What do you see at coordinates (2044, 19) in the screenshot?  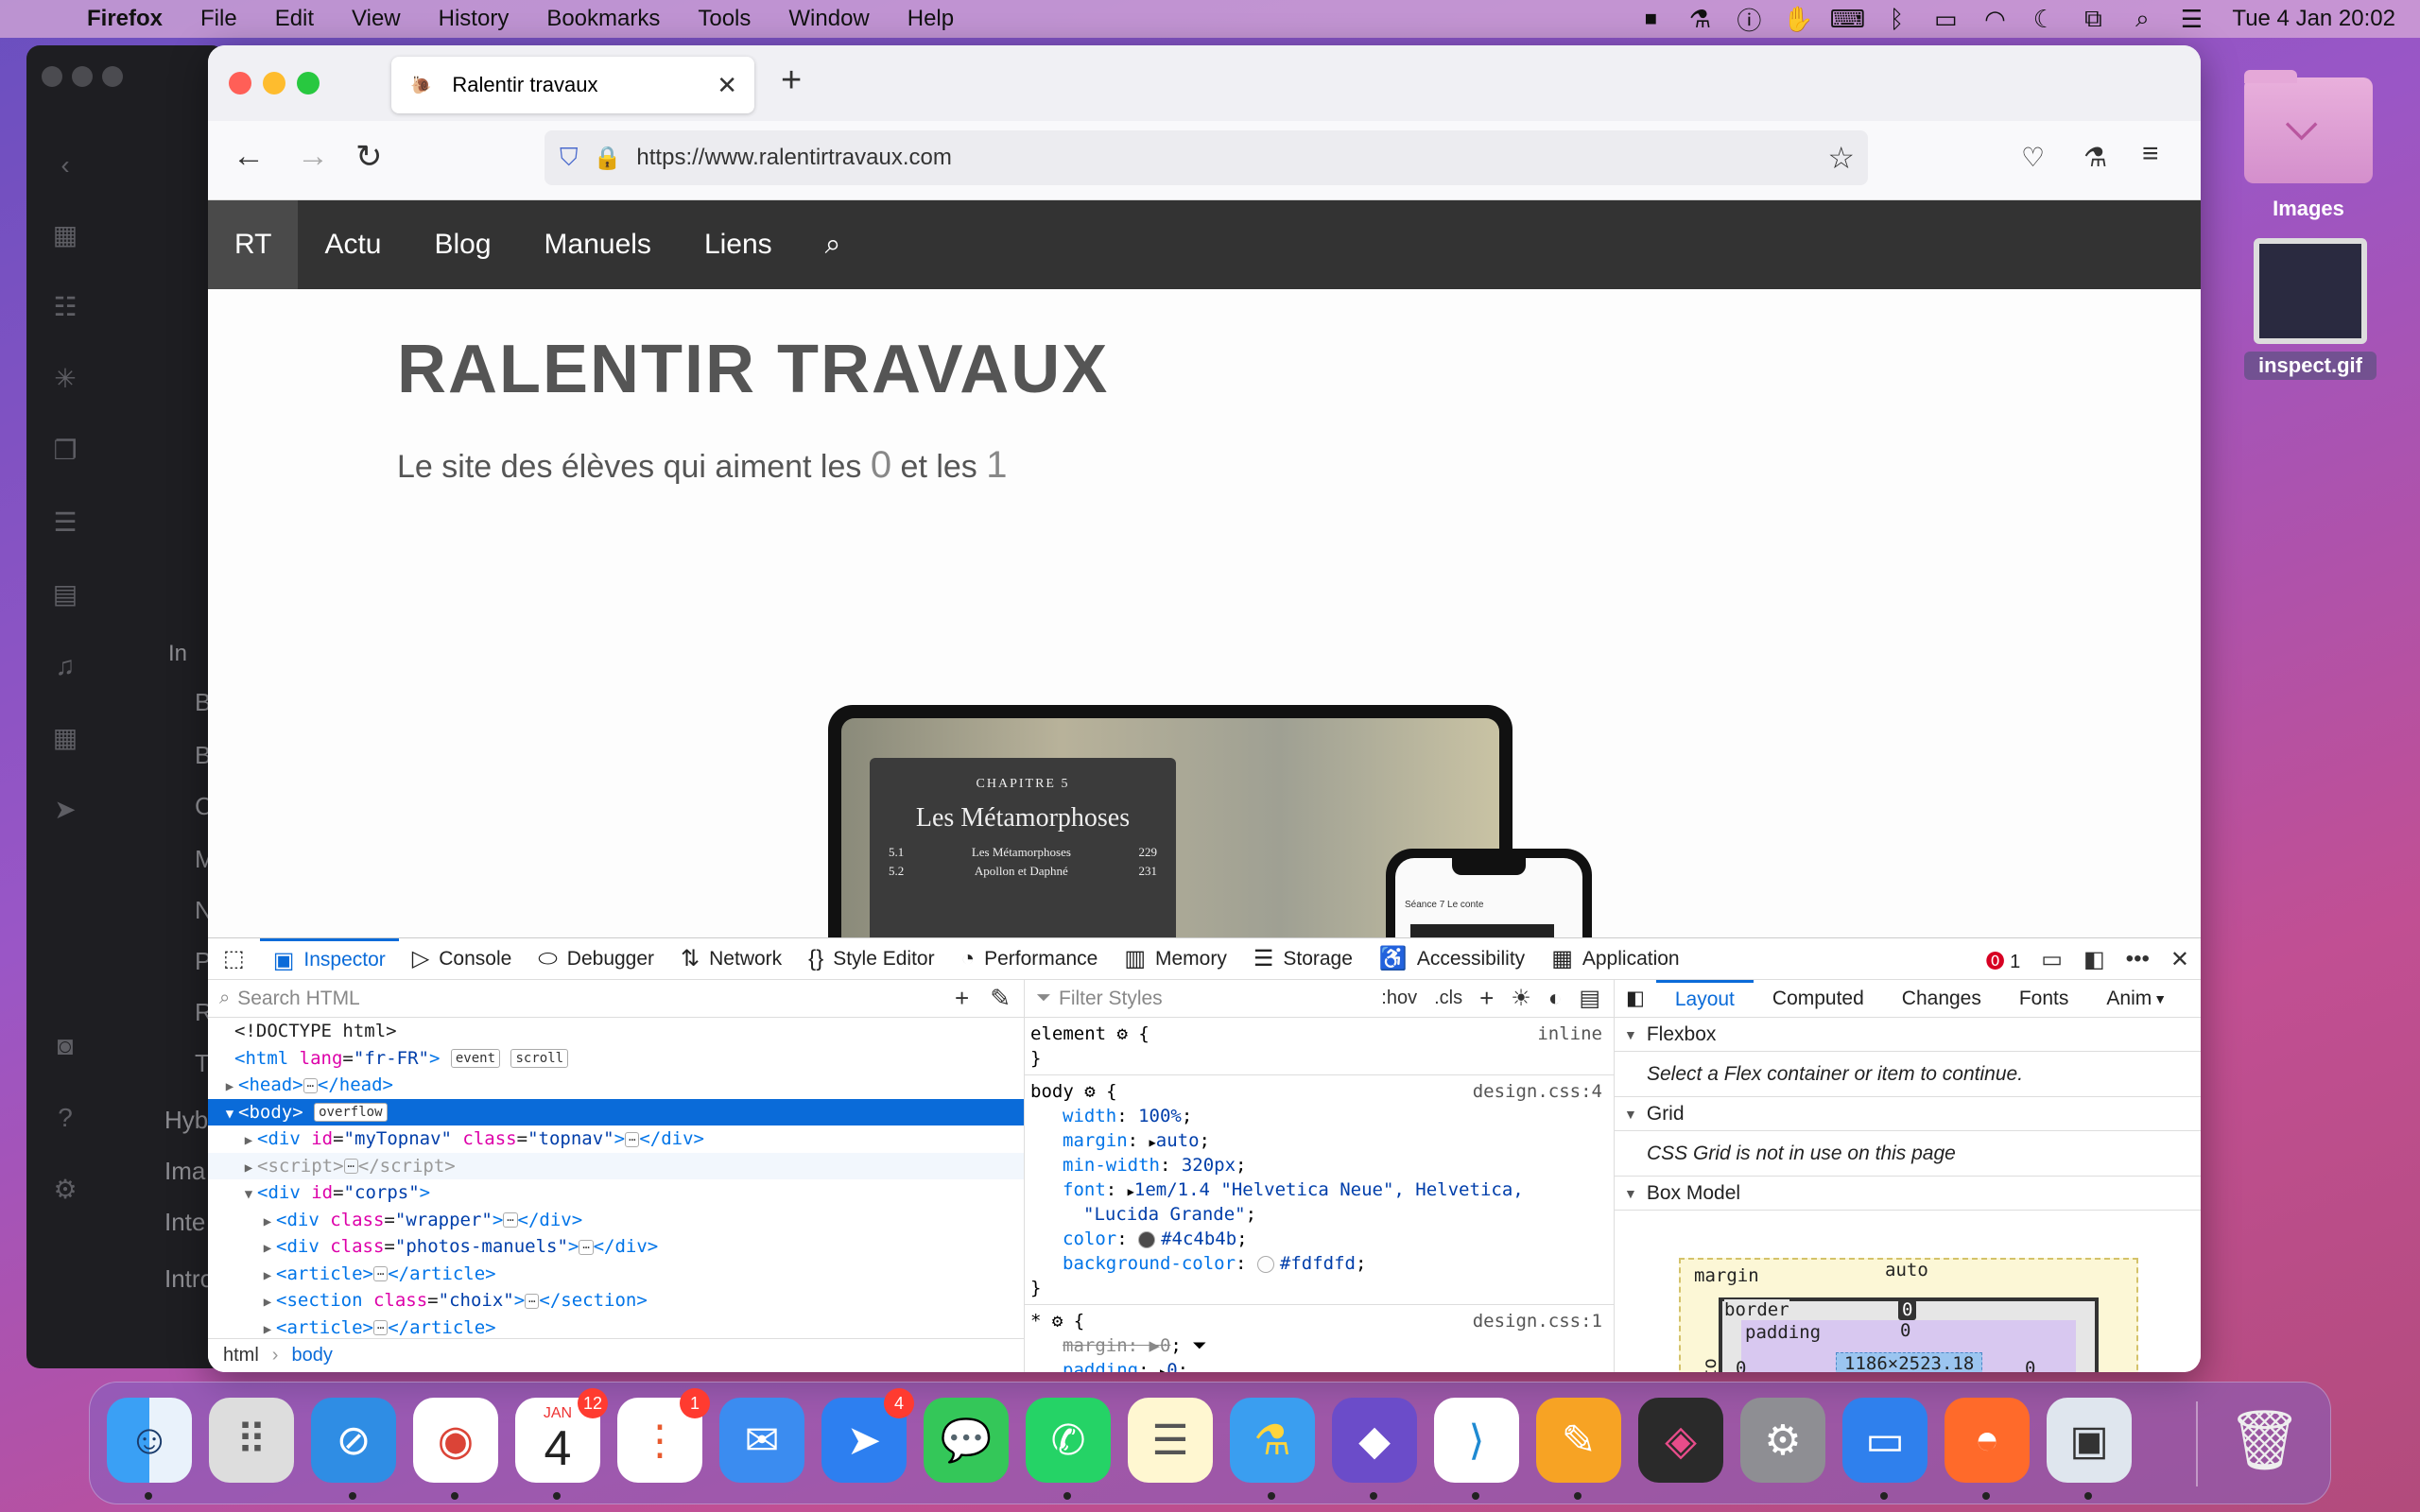 I see `moon-icon: ☾` at bounding box center [2044, 19].